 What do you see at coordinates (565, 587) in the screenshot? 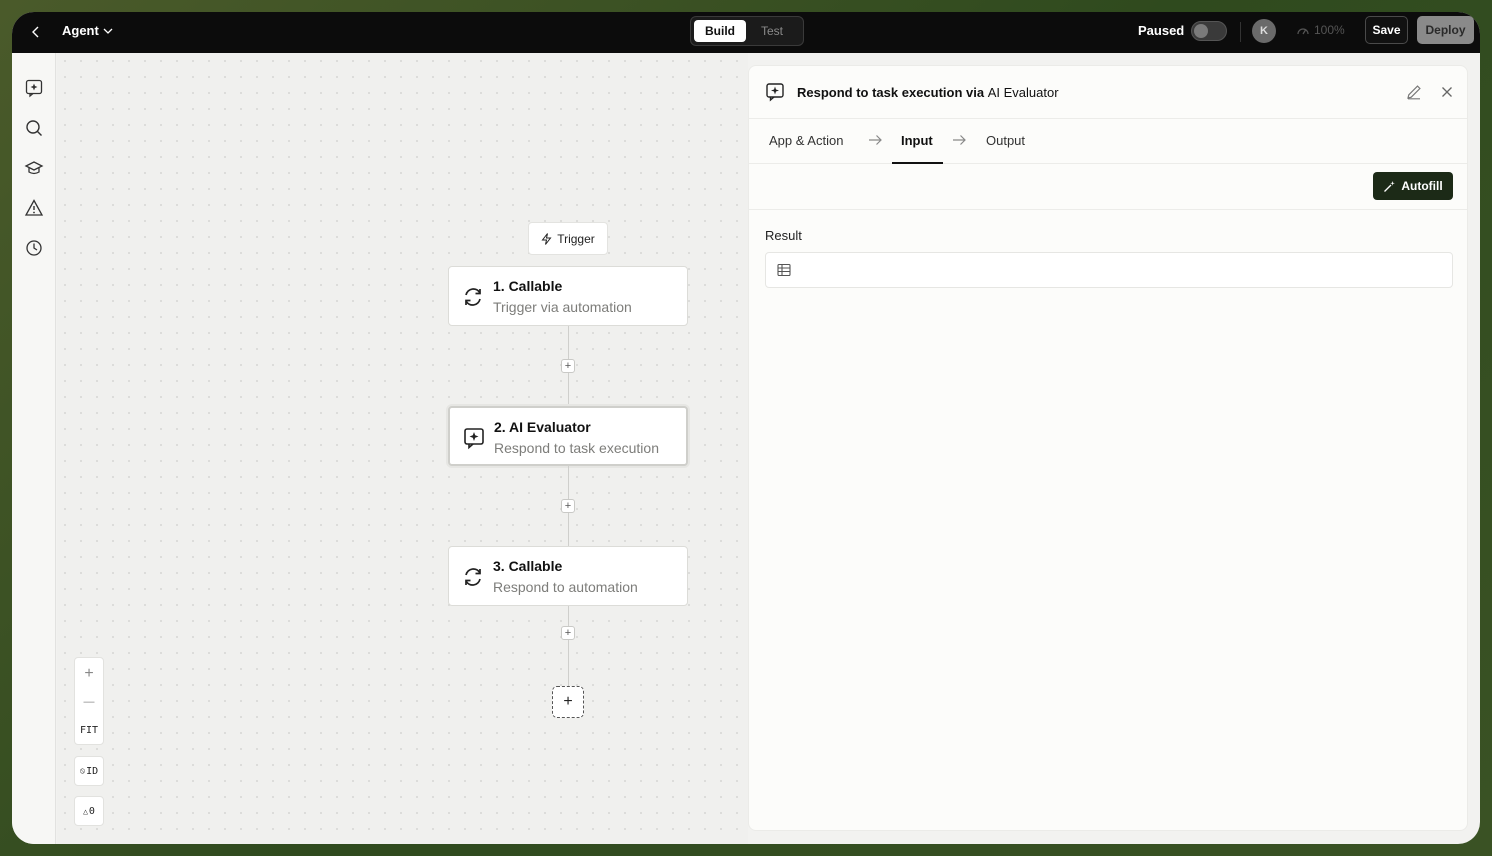
I see `node-subtitle: Respond to automation` at bounding box center [565, 587].